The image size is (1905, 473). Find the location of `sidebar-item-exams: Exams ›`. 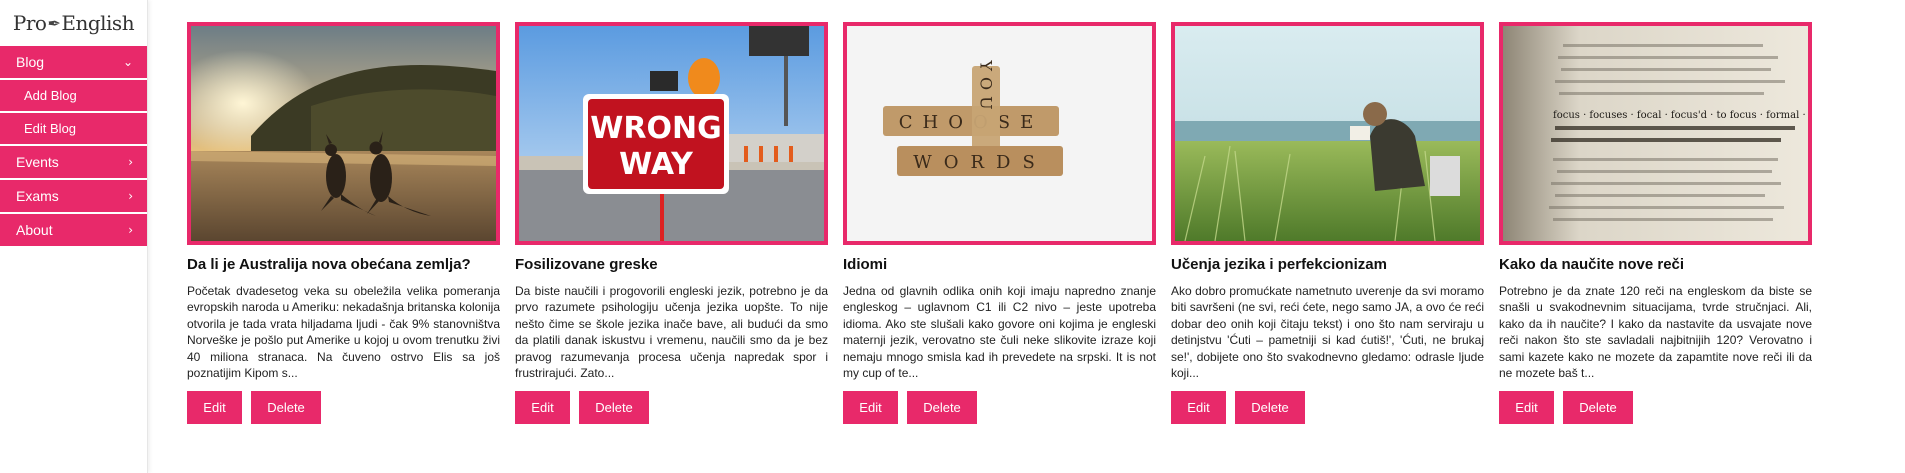

sidebar-item-exams: Exams › is located at coordinates (73, 196).